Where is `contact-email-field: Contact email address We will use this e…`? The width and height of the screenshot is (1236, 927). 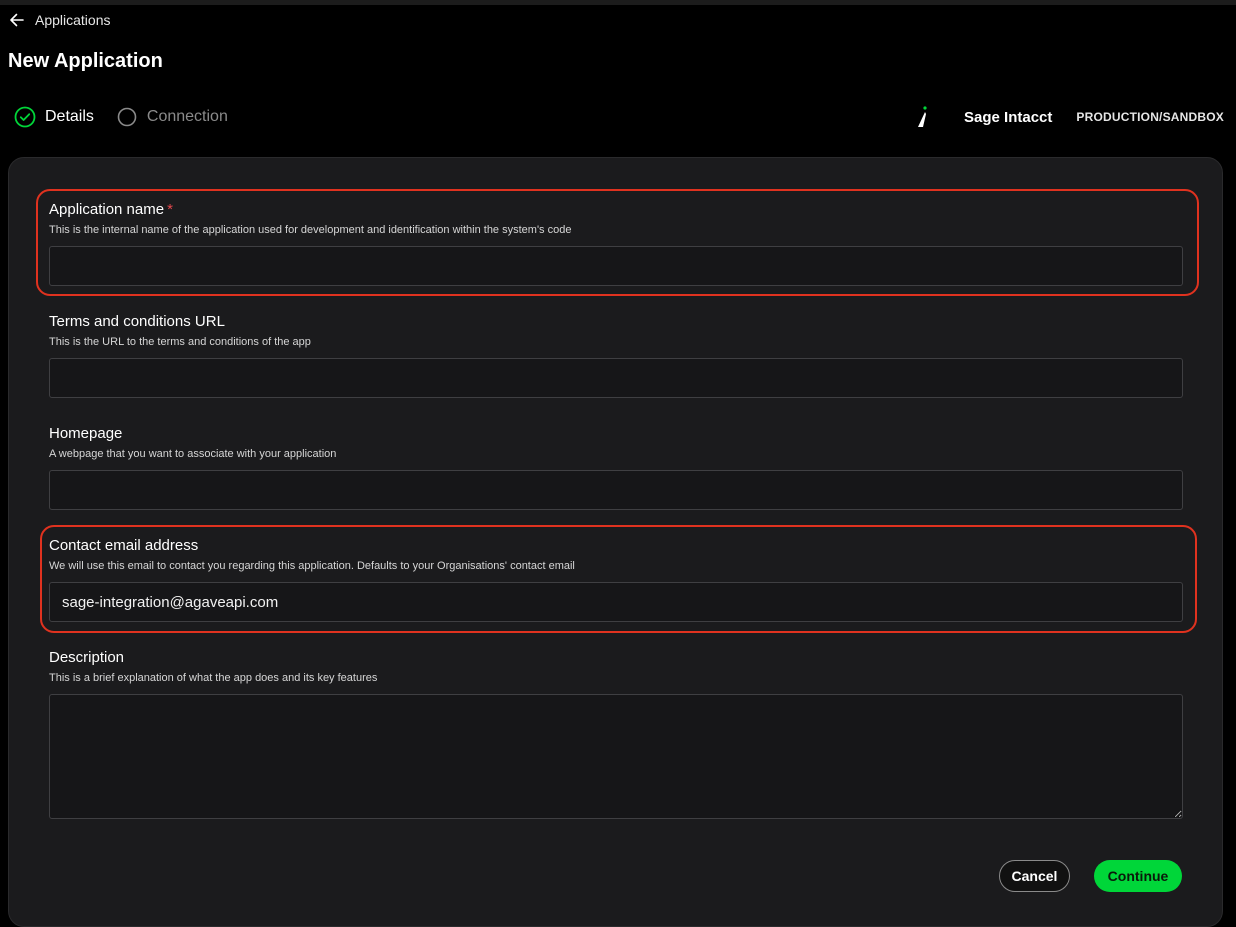
contact-email-field: Contact email address We will use this e… is located at coordinates (616, 579).